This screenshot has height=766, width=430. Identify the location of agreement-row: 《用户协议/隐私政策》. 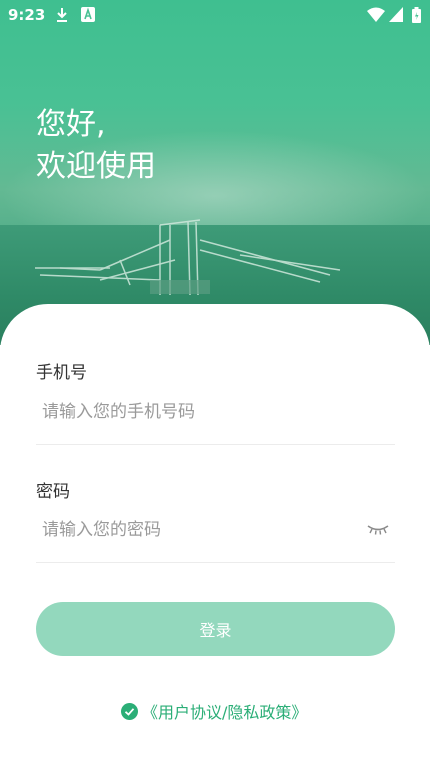
(214, 711).